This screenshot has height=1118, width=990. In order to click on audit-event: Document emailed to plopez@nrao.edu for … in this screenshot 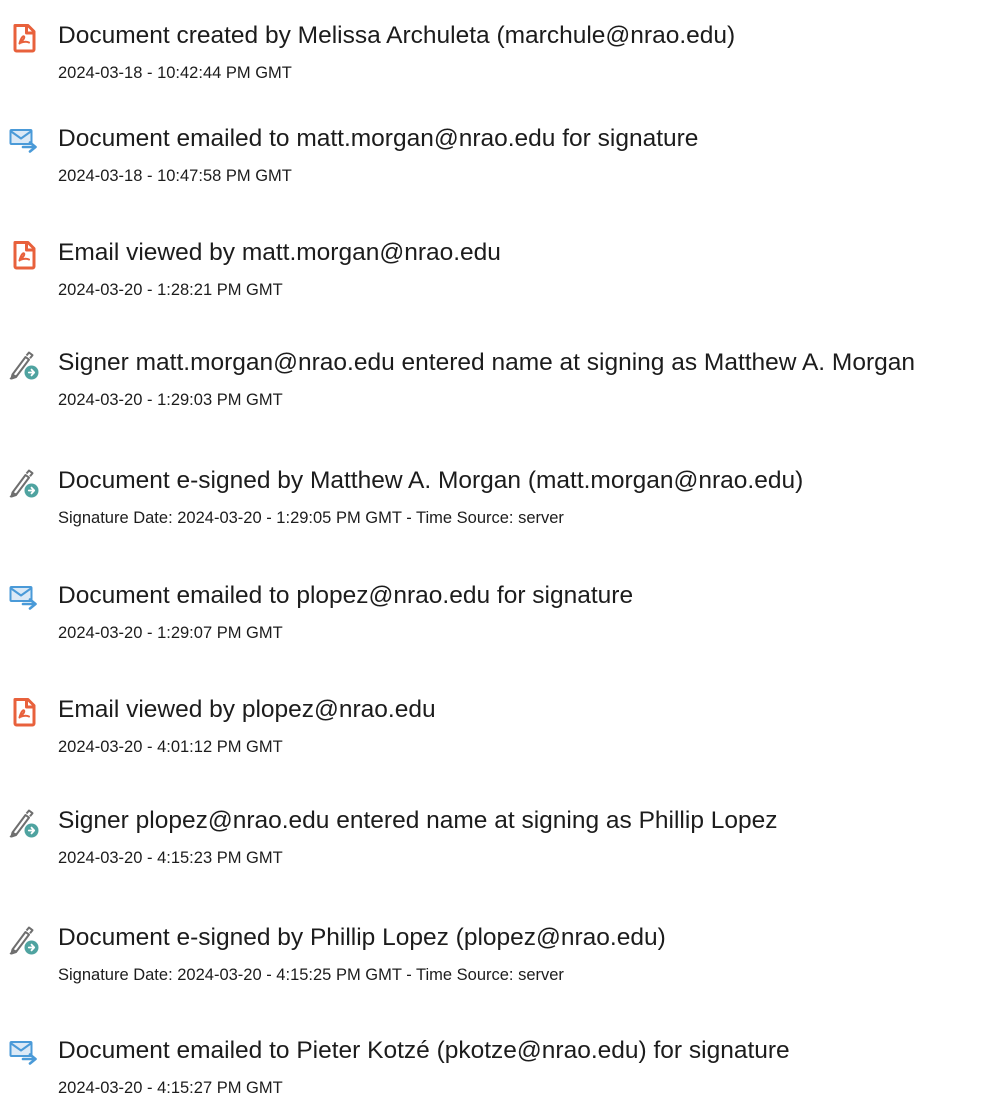, I will do `click(495, 622)`.